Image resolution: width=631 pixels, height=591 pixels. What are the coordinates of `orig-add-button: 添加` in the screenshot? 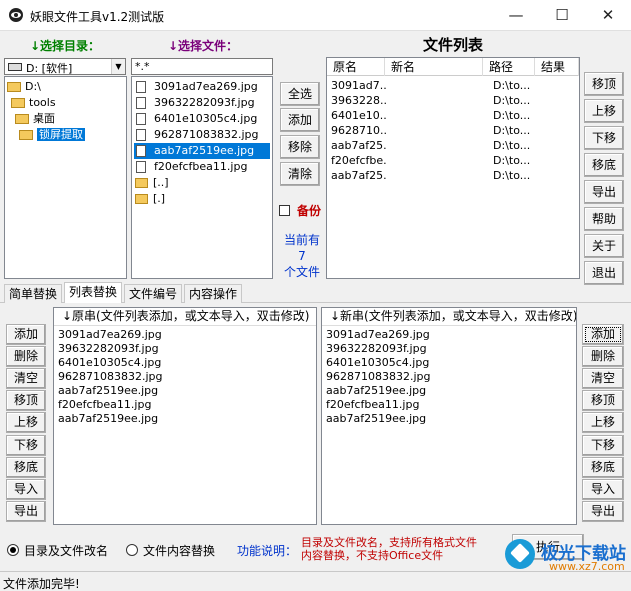 It's located at (26, 334).